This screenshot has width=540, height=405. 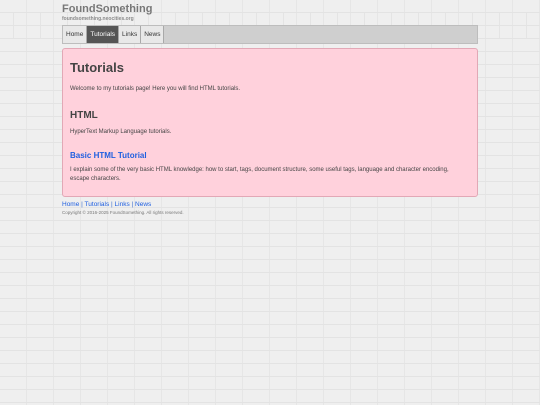 What do you see at coordinates (130, 34) in the screenshot?
I see `nav-item-links: Links` at bounding box center [130, 34].